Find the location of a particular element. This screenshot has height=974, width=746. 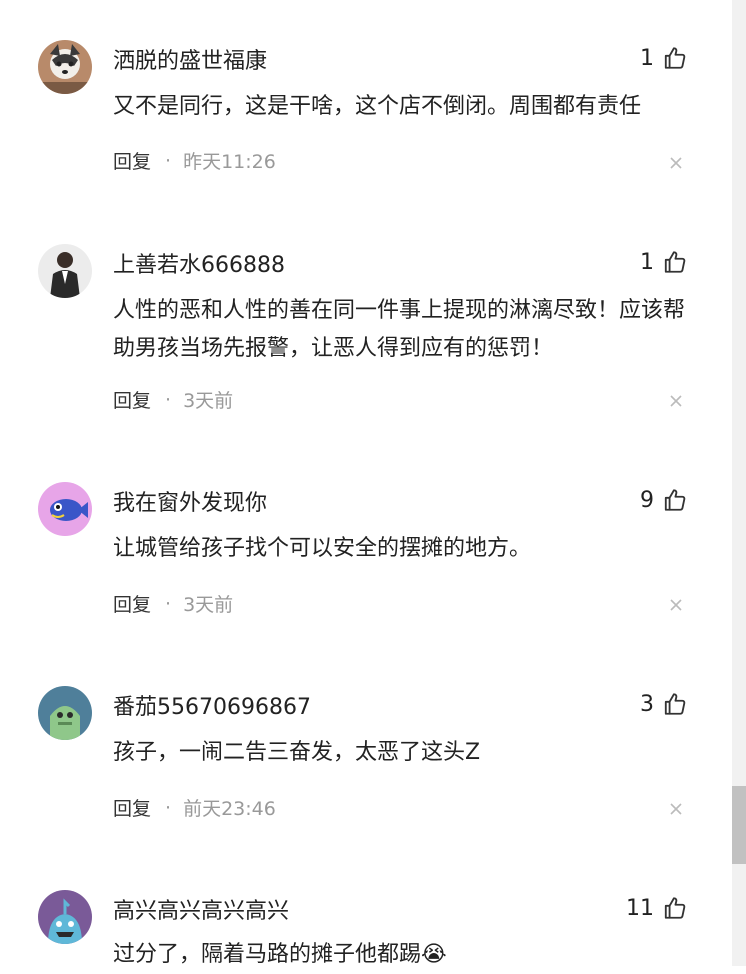

username: 番茄55670696867 is located at coordinates (212, 705).